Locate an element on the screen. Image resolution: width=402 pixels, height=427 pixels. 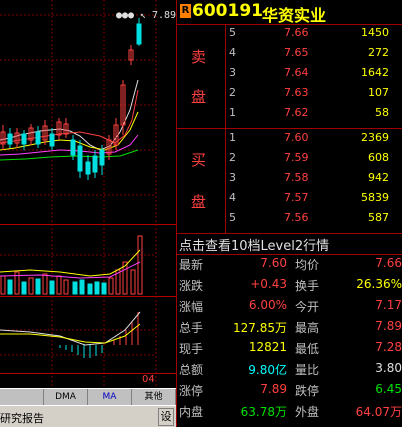
quote-key: 涨幅 is located at coordinates (191, 307).